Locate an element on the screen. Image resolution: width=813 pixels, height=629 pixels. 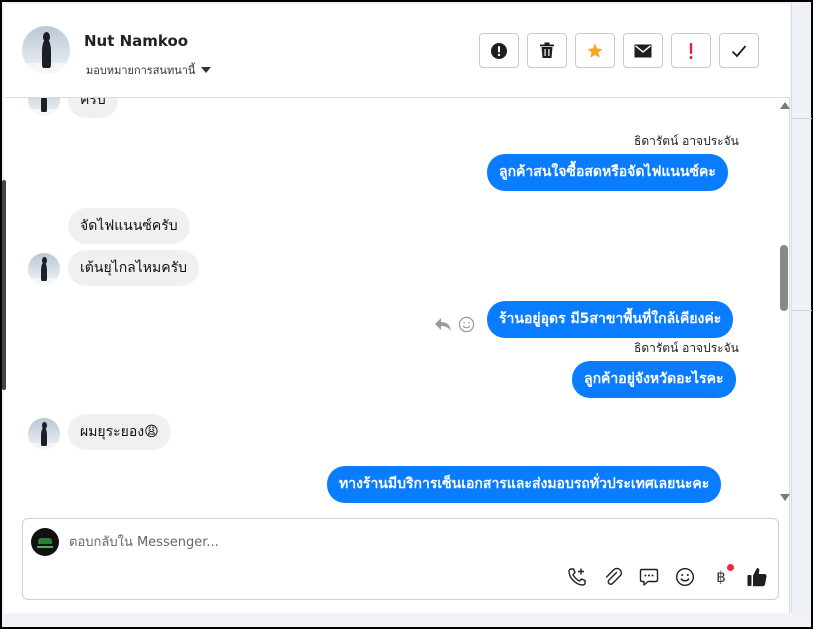
saved-replies-button is located at coordinates (649, 577).